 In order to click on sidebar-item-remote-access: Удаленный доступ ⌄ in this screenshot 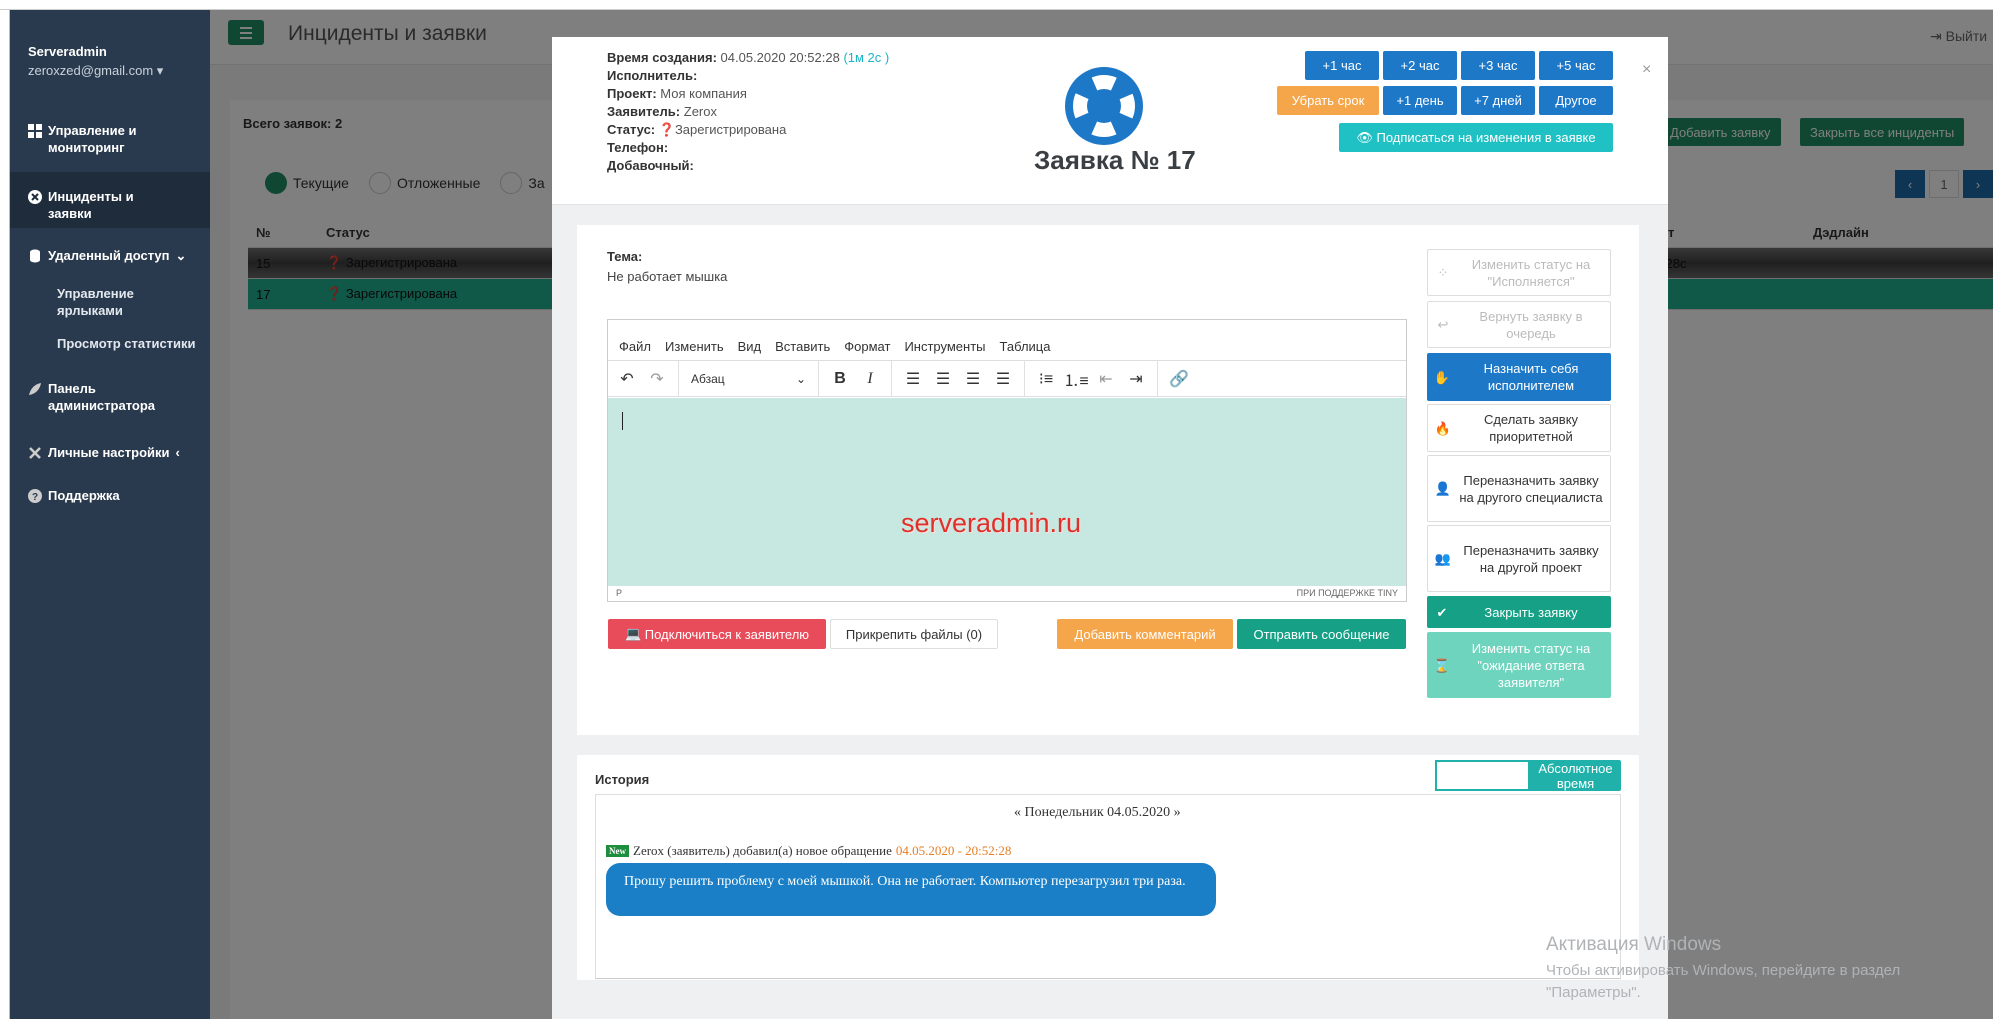, I will do `click(110, 255)`.